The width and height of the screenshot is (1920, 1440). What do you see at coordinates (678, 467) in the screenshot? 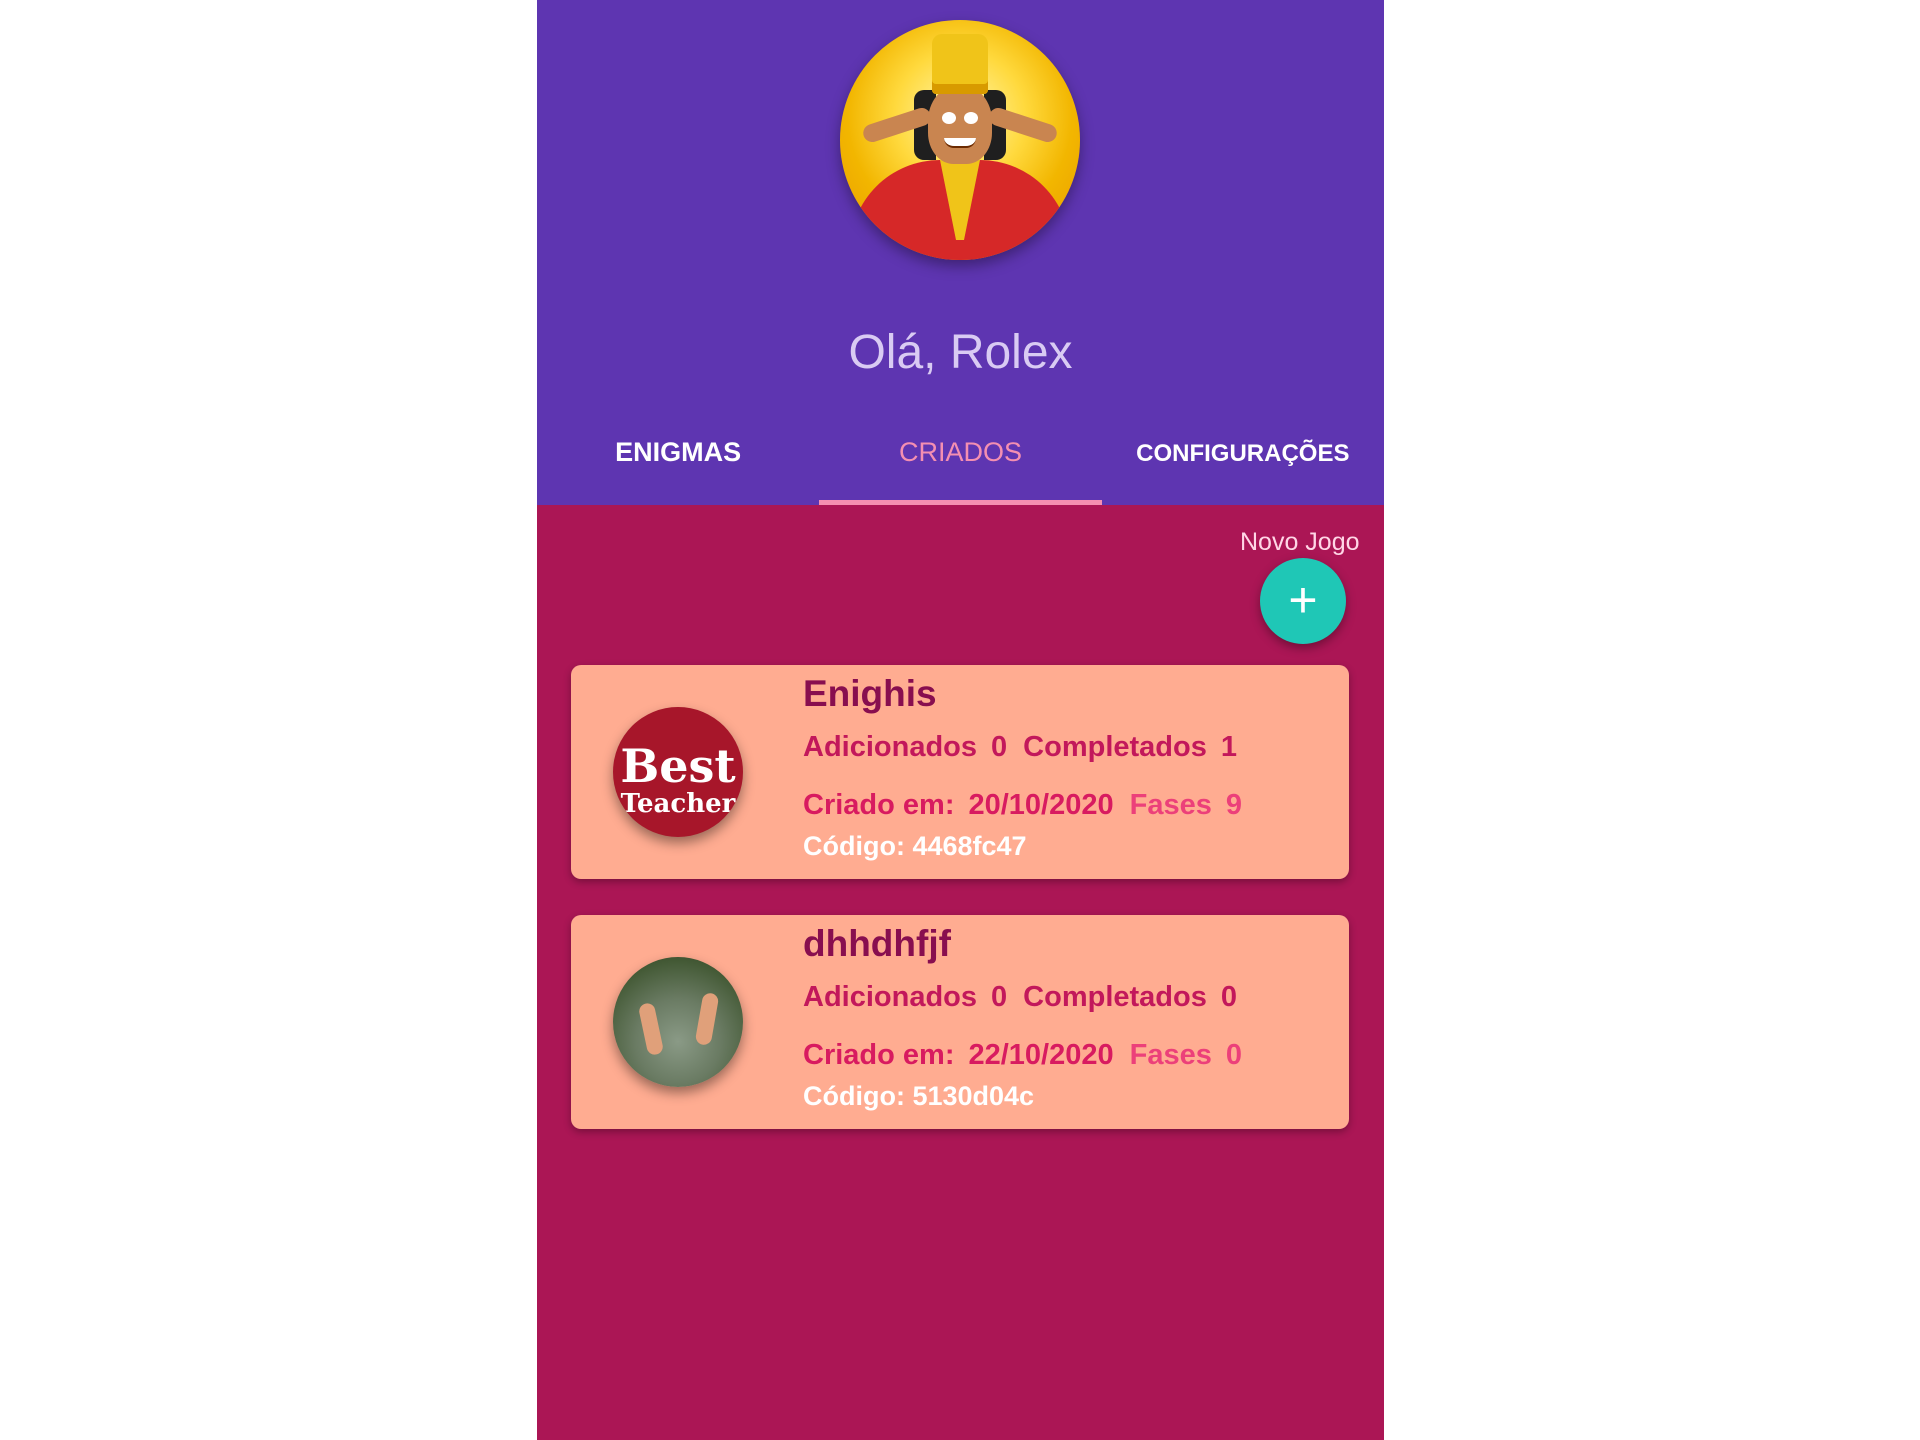
I see `tab-enigmas: ENIGMAS` at bounding box center [678, 467].